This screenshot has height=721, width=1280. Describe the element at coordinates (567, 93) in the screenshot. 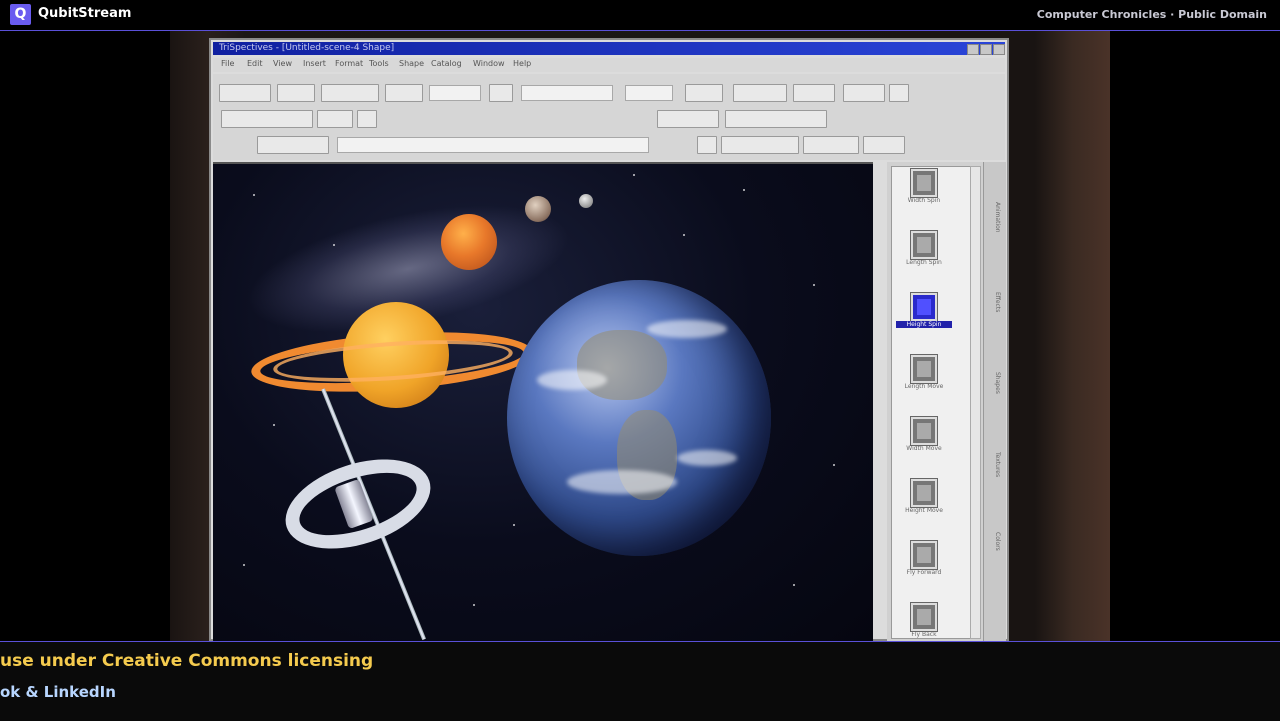

I see `toolbar-font-field` at that location.